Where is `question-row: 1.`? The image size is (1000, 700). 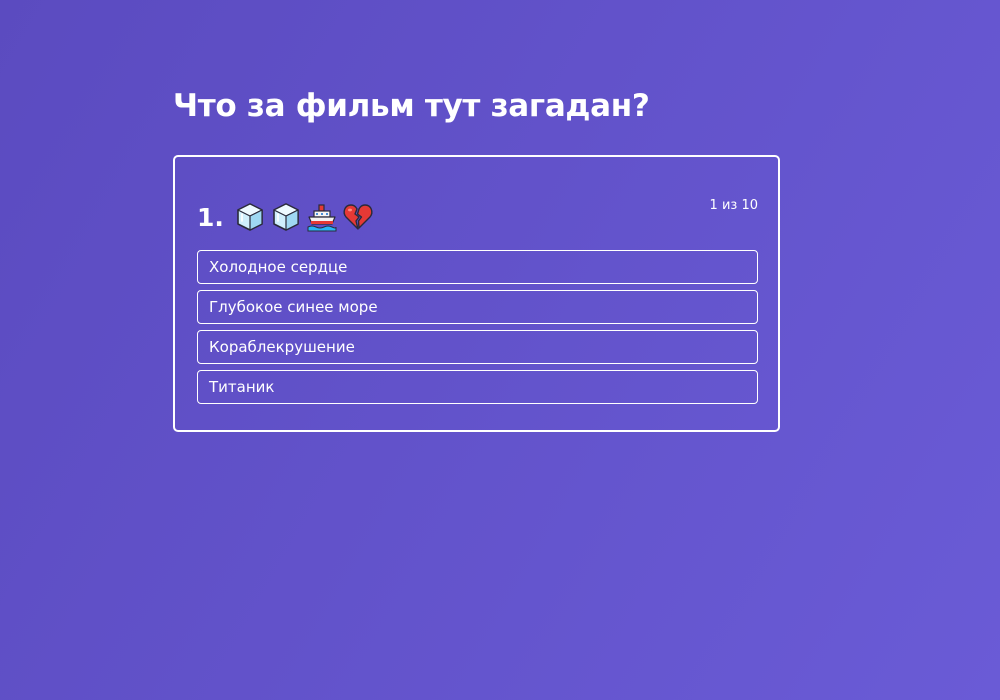
question-row: 1. is located at coordinates (287, 217).